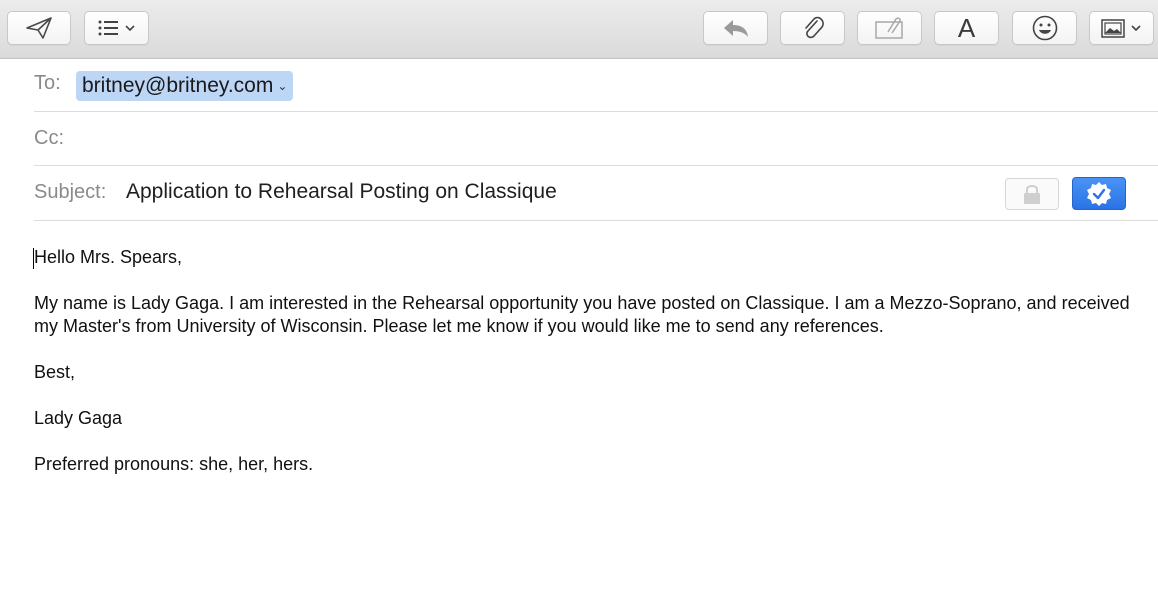 Image resolution: width=1158 pixels, height=596 pixels. Describe the element at coordinates (282, 86) in the screenshot. I see `chevron-down-icon: ⌄` at that location.